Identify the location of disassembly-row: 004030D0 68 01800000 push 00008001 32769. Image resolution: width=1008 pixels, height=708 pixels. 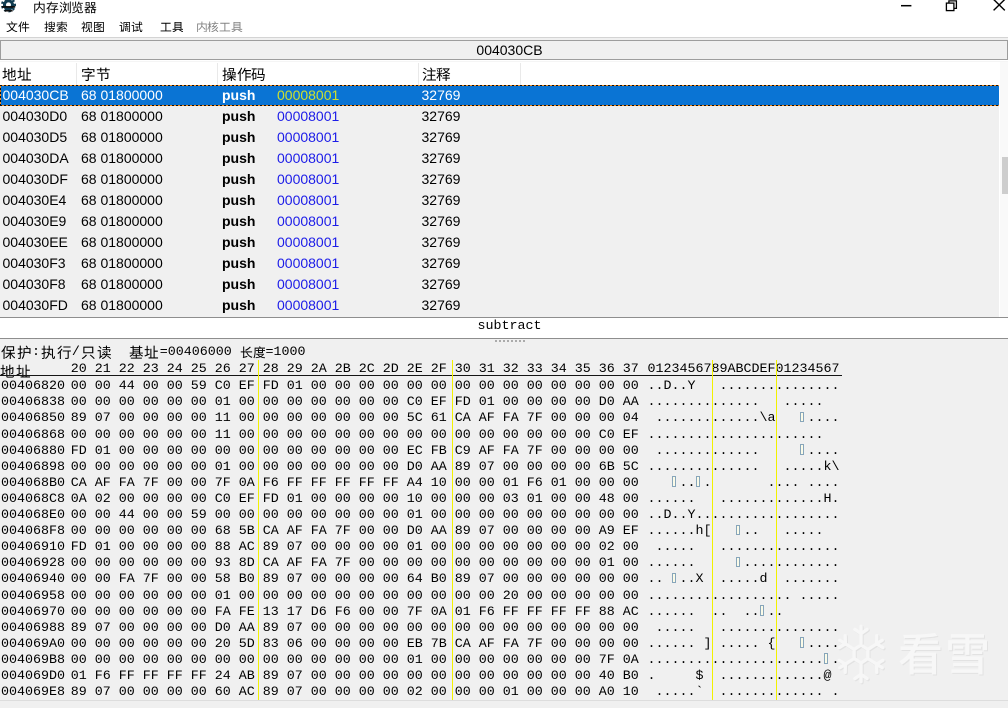
(503, 116).